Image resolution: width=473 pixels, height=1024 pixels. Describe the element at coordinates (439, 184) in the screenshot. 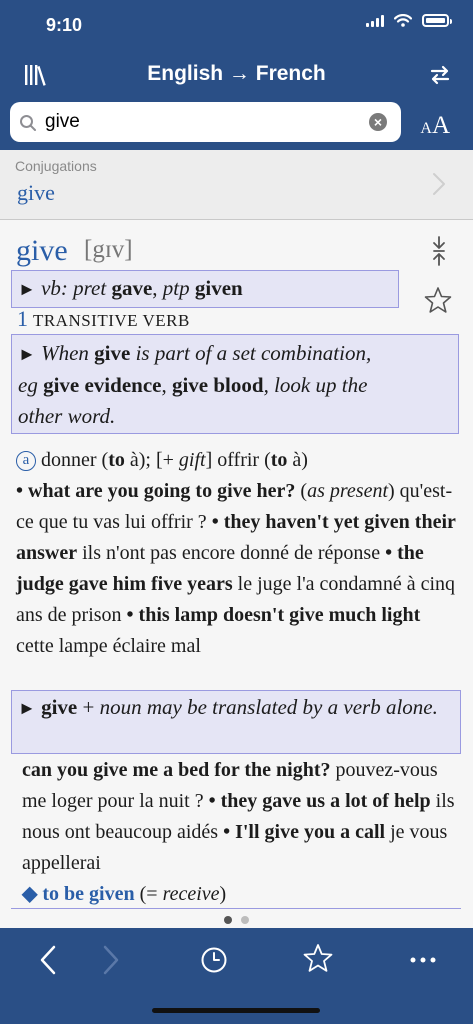

I see `chevron-right-icon` at that location.